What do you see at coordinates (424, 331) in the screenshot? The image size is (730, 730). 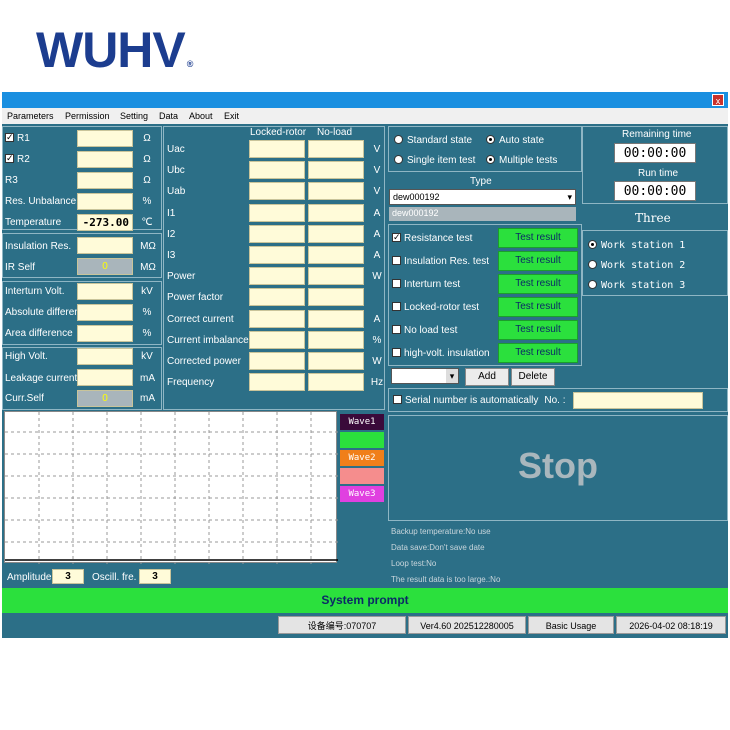 I see `test-checkbox: No load test` at bounding box center [424, 331].